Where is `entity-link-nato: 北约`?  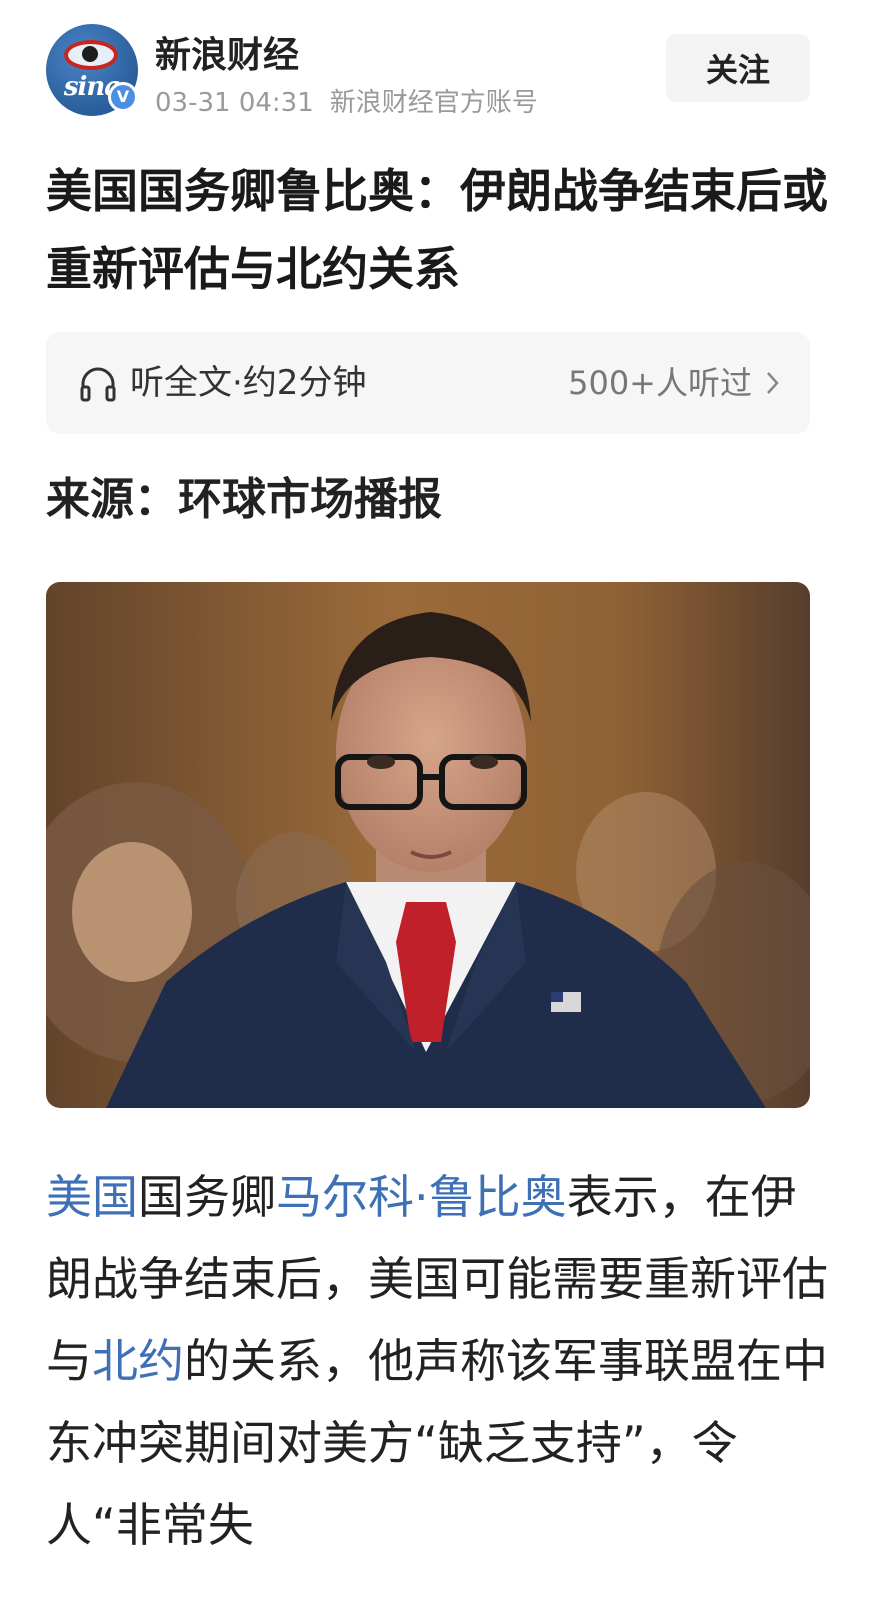
entity-link-nato: 北约 is located at coordinates (138, 1361).